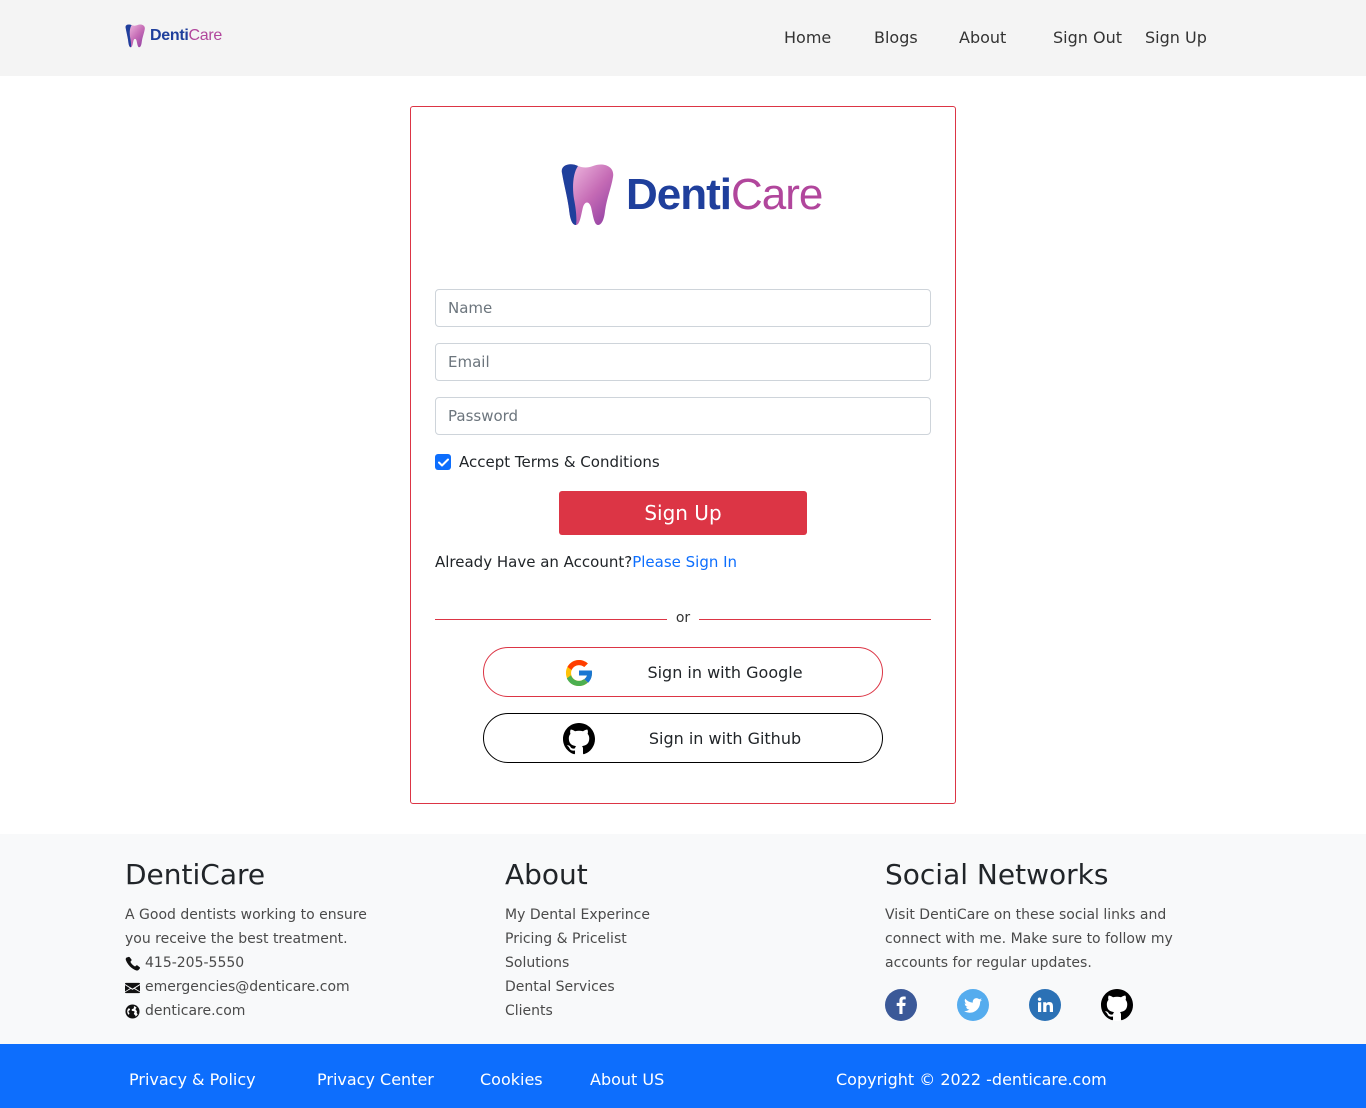 Image resolution: width=1366 pixels, height=1108 pixels. Describe the element at coordinates (195, 963) in the screenshot. I see `footer-phone-text: 415-205-5550` at that location.